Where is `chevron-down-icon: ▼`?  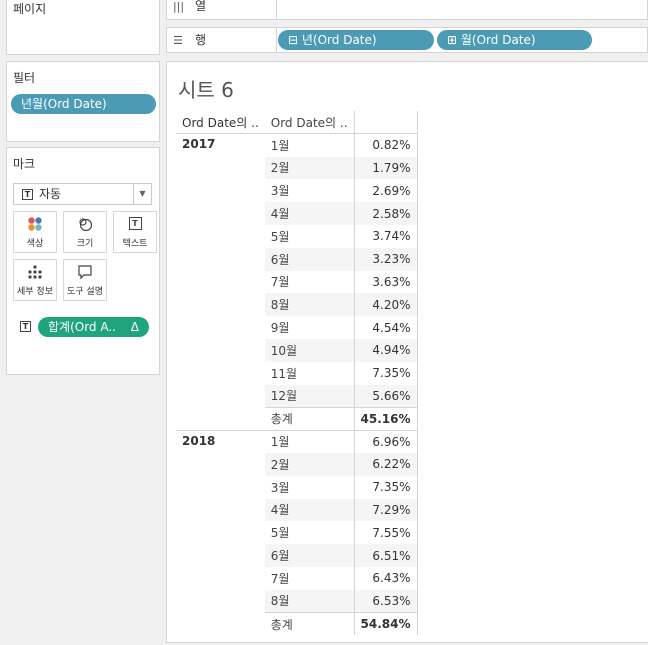 chevron-down-icon: ▼ is located at coordinates (142, 194).